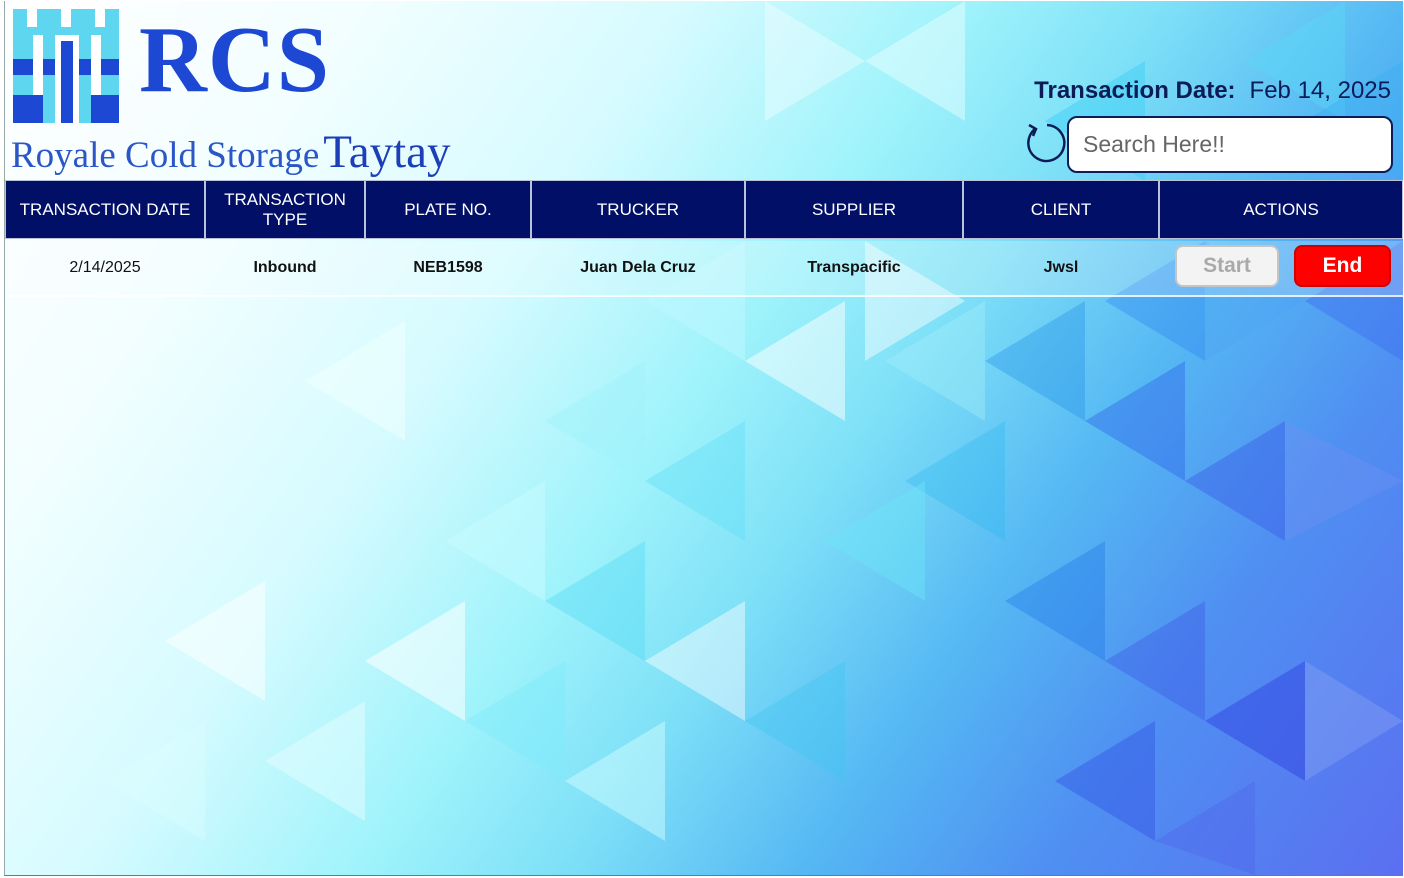 The width and height of the screenshot is (1404, 878). What do you see at coordinates (165, 155) in the screenshot?
I see `company-name: Royale Cold Storage` at bounding box center [165, 155].